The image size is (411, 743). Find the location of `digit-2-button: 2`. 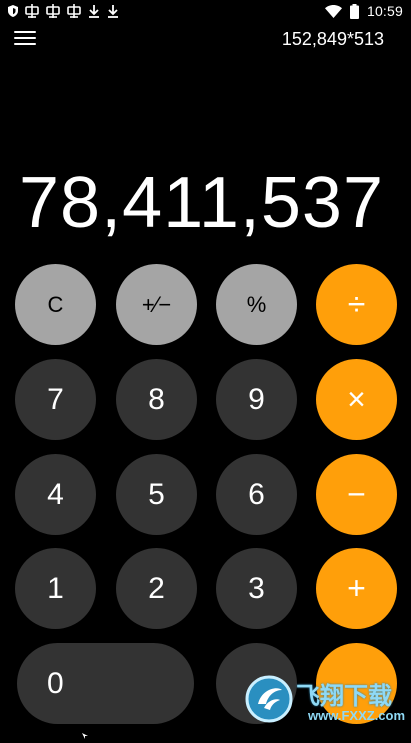

digit-2-button: 2 is located at coordinates (156, 588).